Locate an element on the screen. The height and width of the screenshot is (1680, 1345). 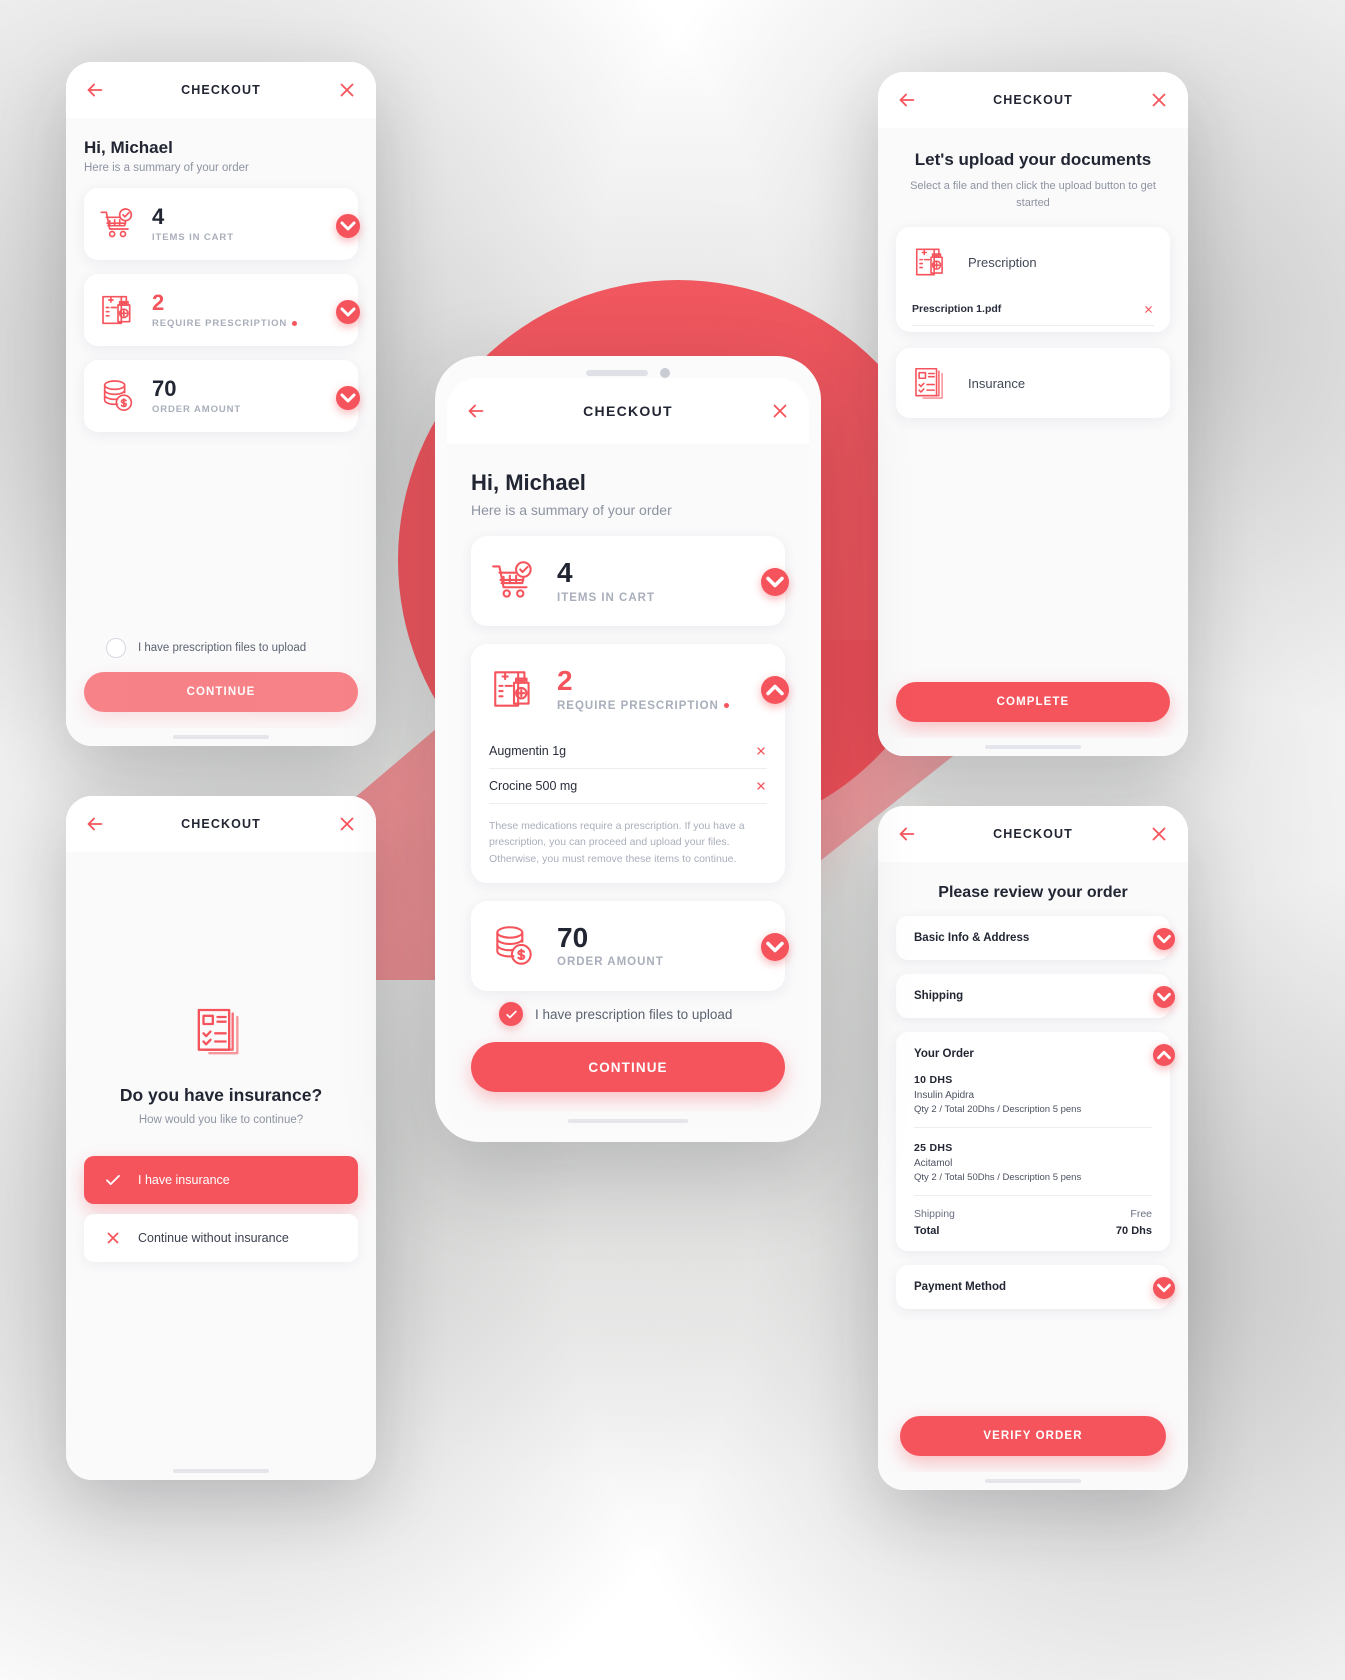
section-basic-info: Basic Info & Address is located at coordinates (1035, 938).